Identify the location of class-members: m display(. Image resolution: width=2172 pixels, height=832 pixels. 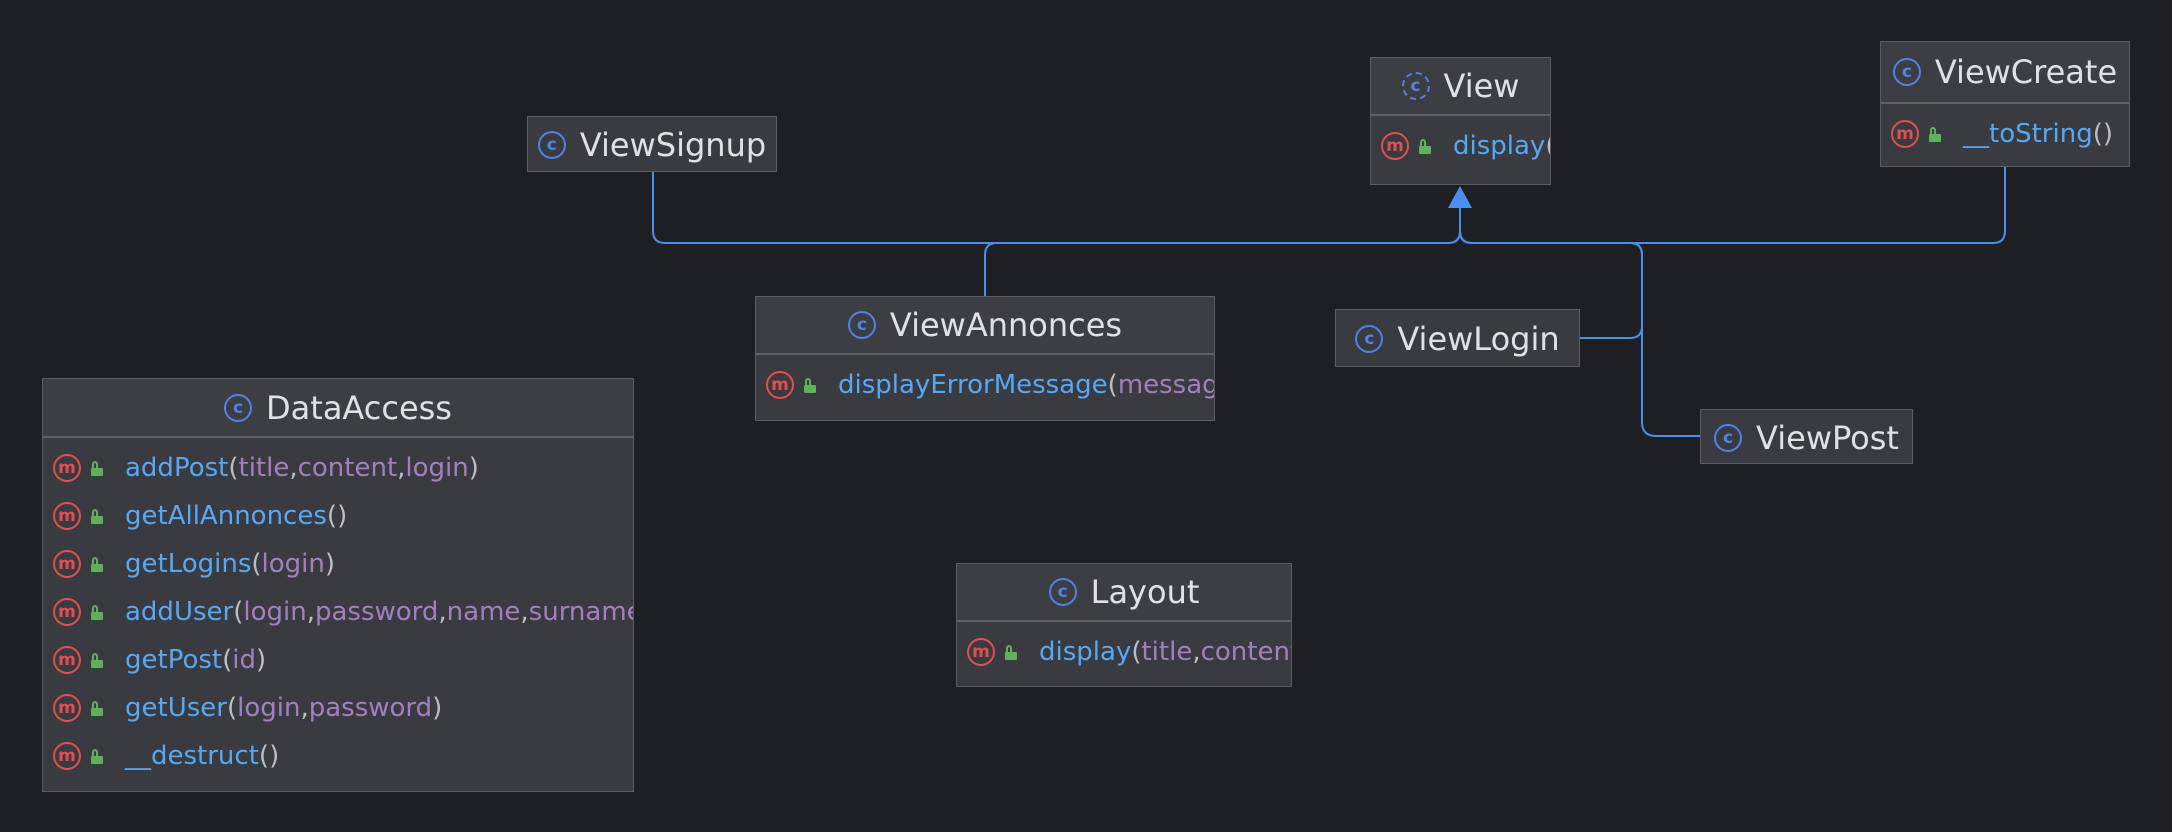
(1460, 143).